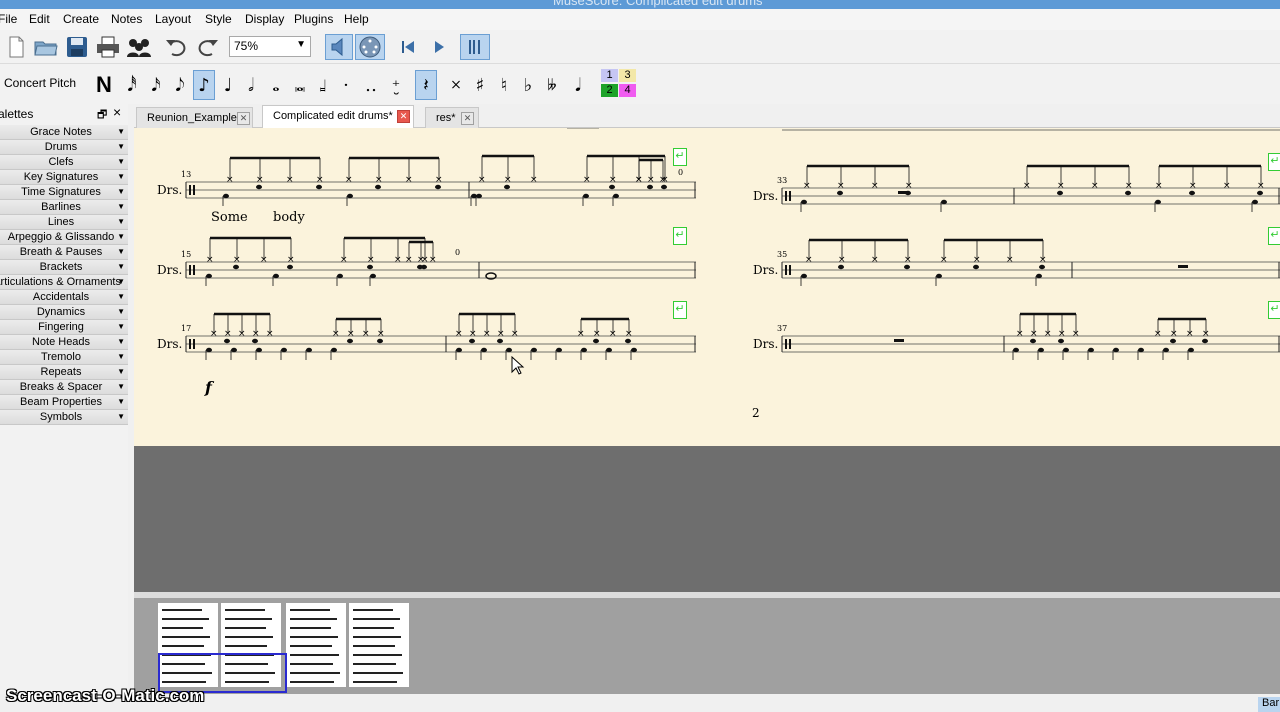  I want to click on status-text: Bar, so click(1269, 704).